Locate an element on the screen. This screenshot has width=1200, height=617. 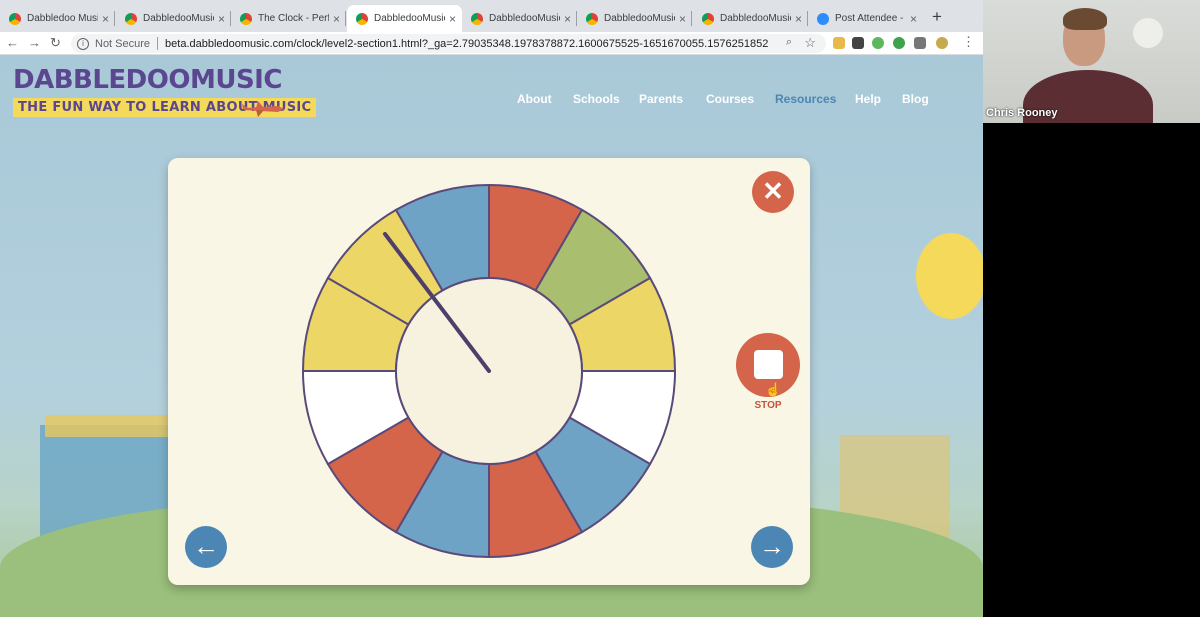
grammarly-icon is located at coordinates (899, 43).